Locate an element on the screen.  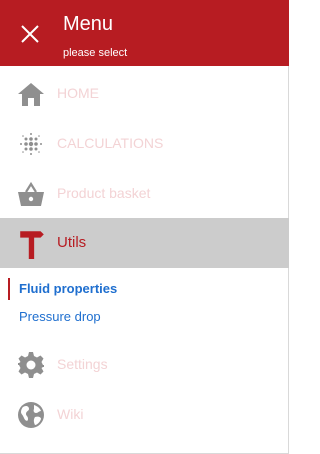
menu-item-label: CALCULATIONS is located at coordinates (110, 143).